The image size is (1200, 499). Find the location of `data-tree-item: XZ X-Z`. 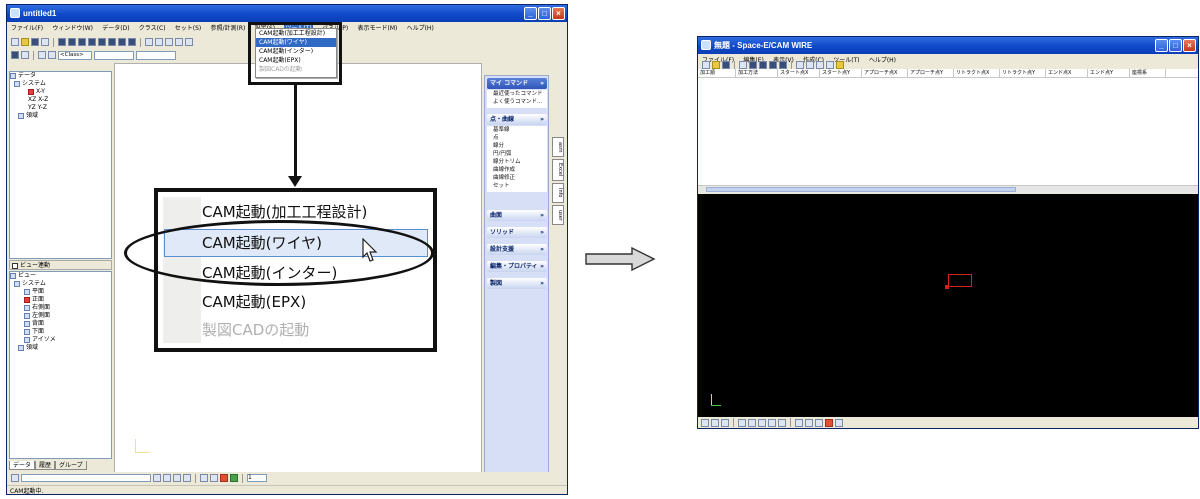

data-tree-item: XZ X-Z is located at coordinates (60, 100).